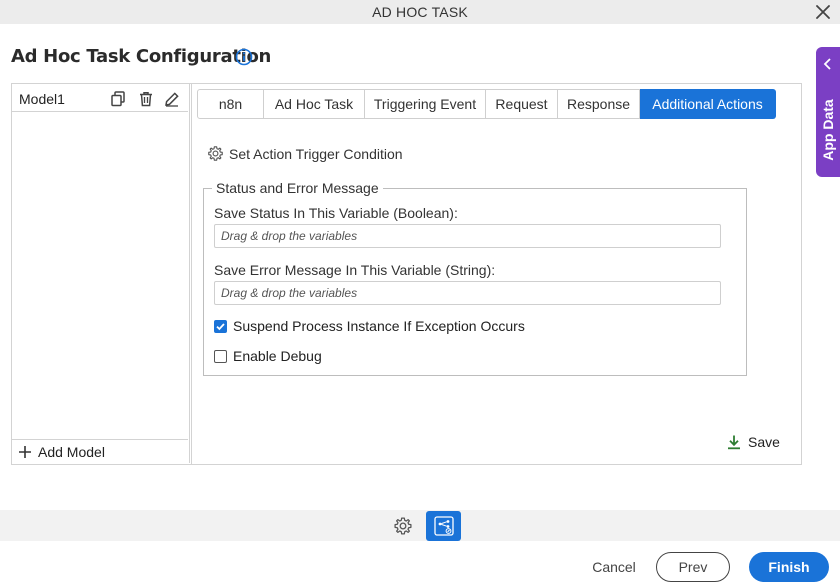 The width and height of the screenshot is (840, 584). I want to click on save-label: Save, so click(764, 442).